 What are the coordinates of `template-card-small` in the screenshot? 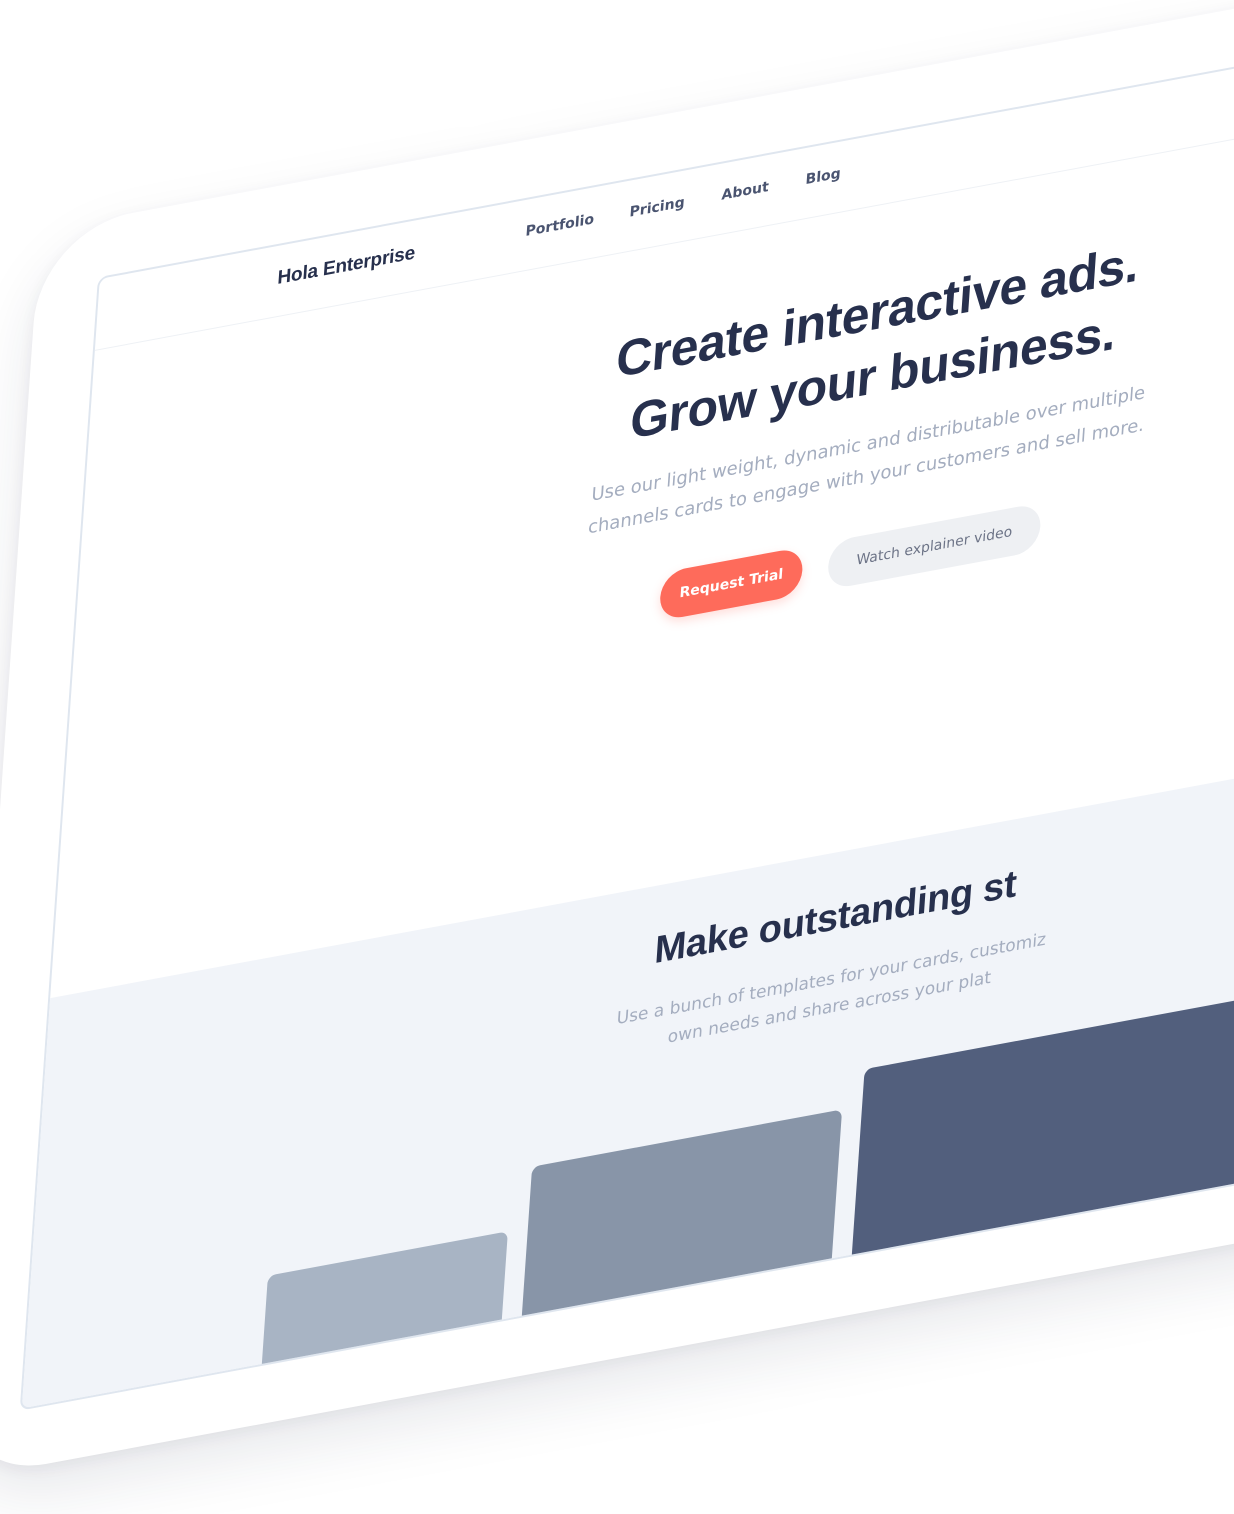 It's located at (383, 1321).